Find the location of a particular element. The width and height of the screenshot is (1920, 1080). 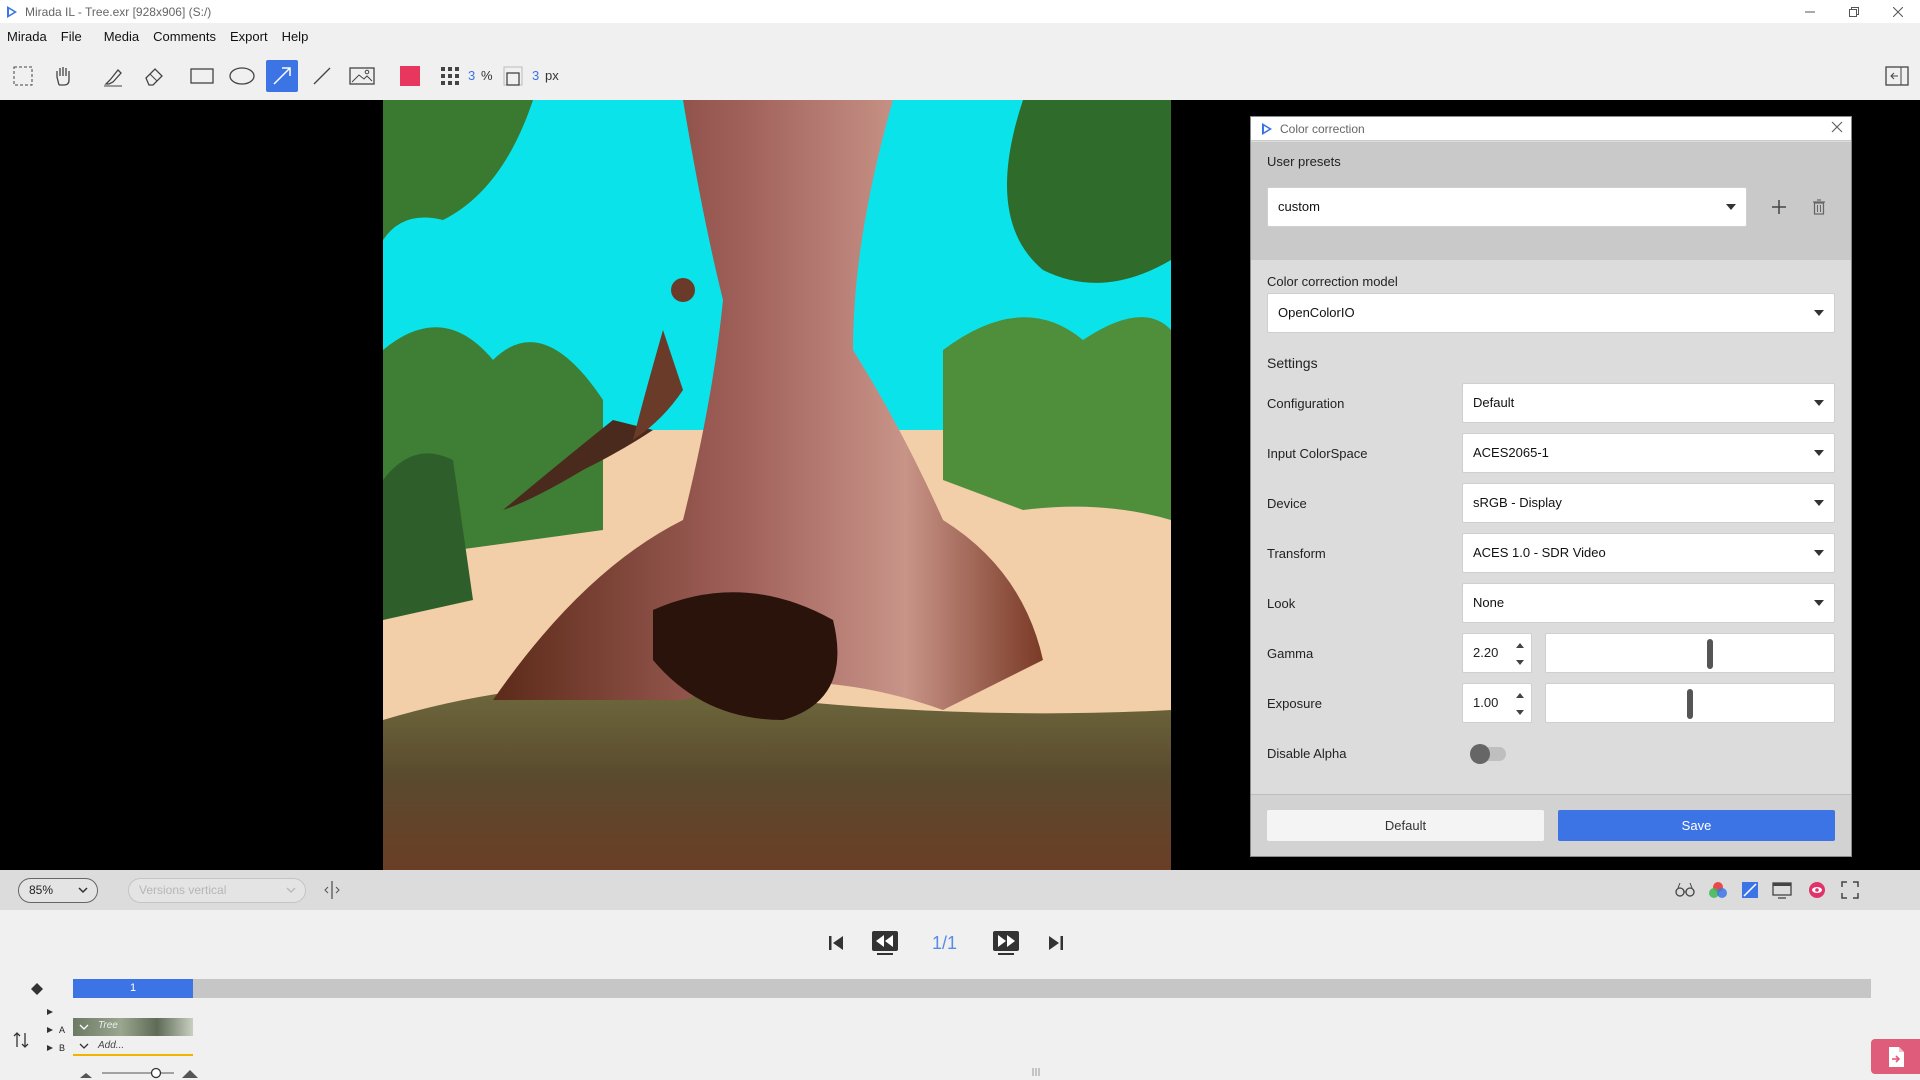

timeline-zoom-slider is located at coordinates (138, 1073).